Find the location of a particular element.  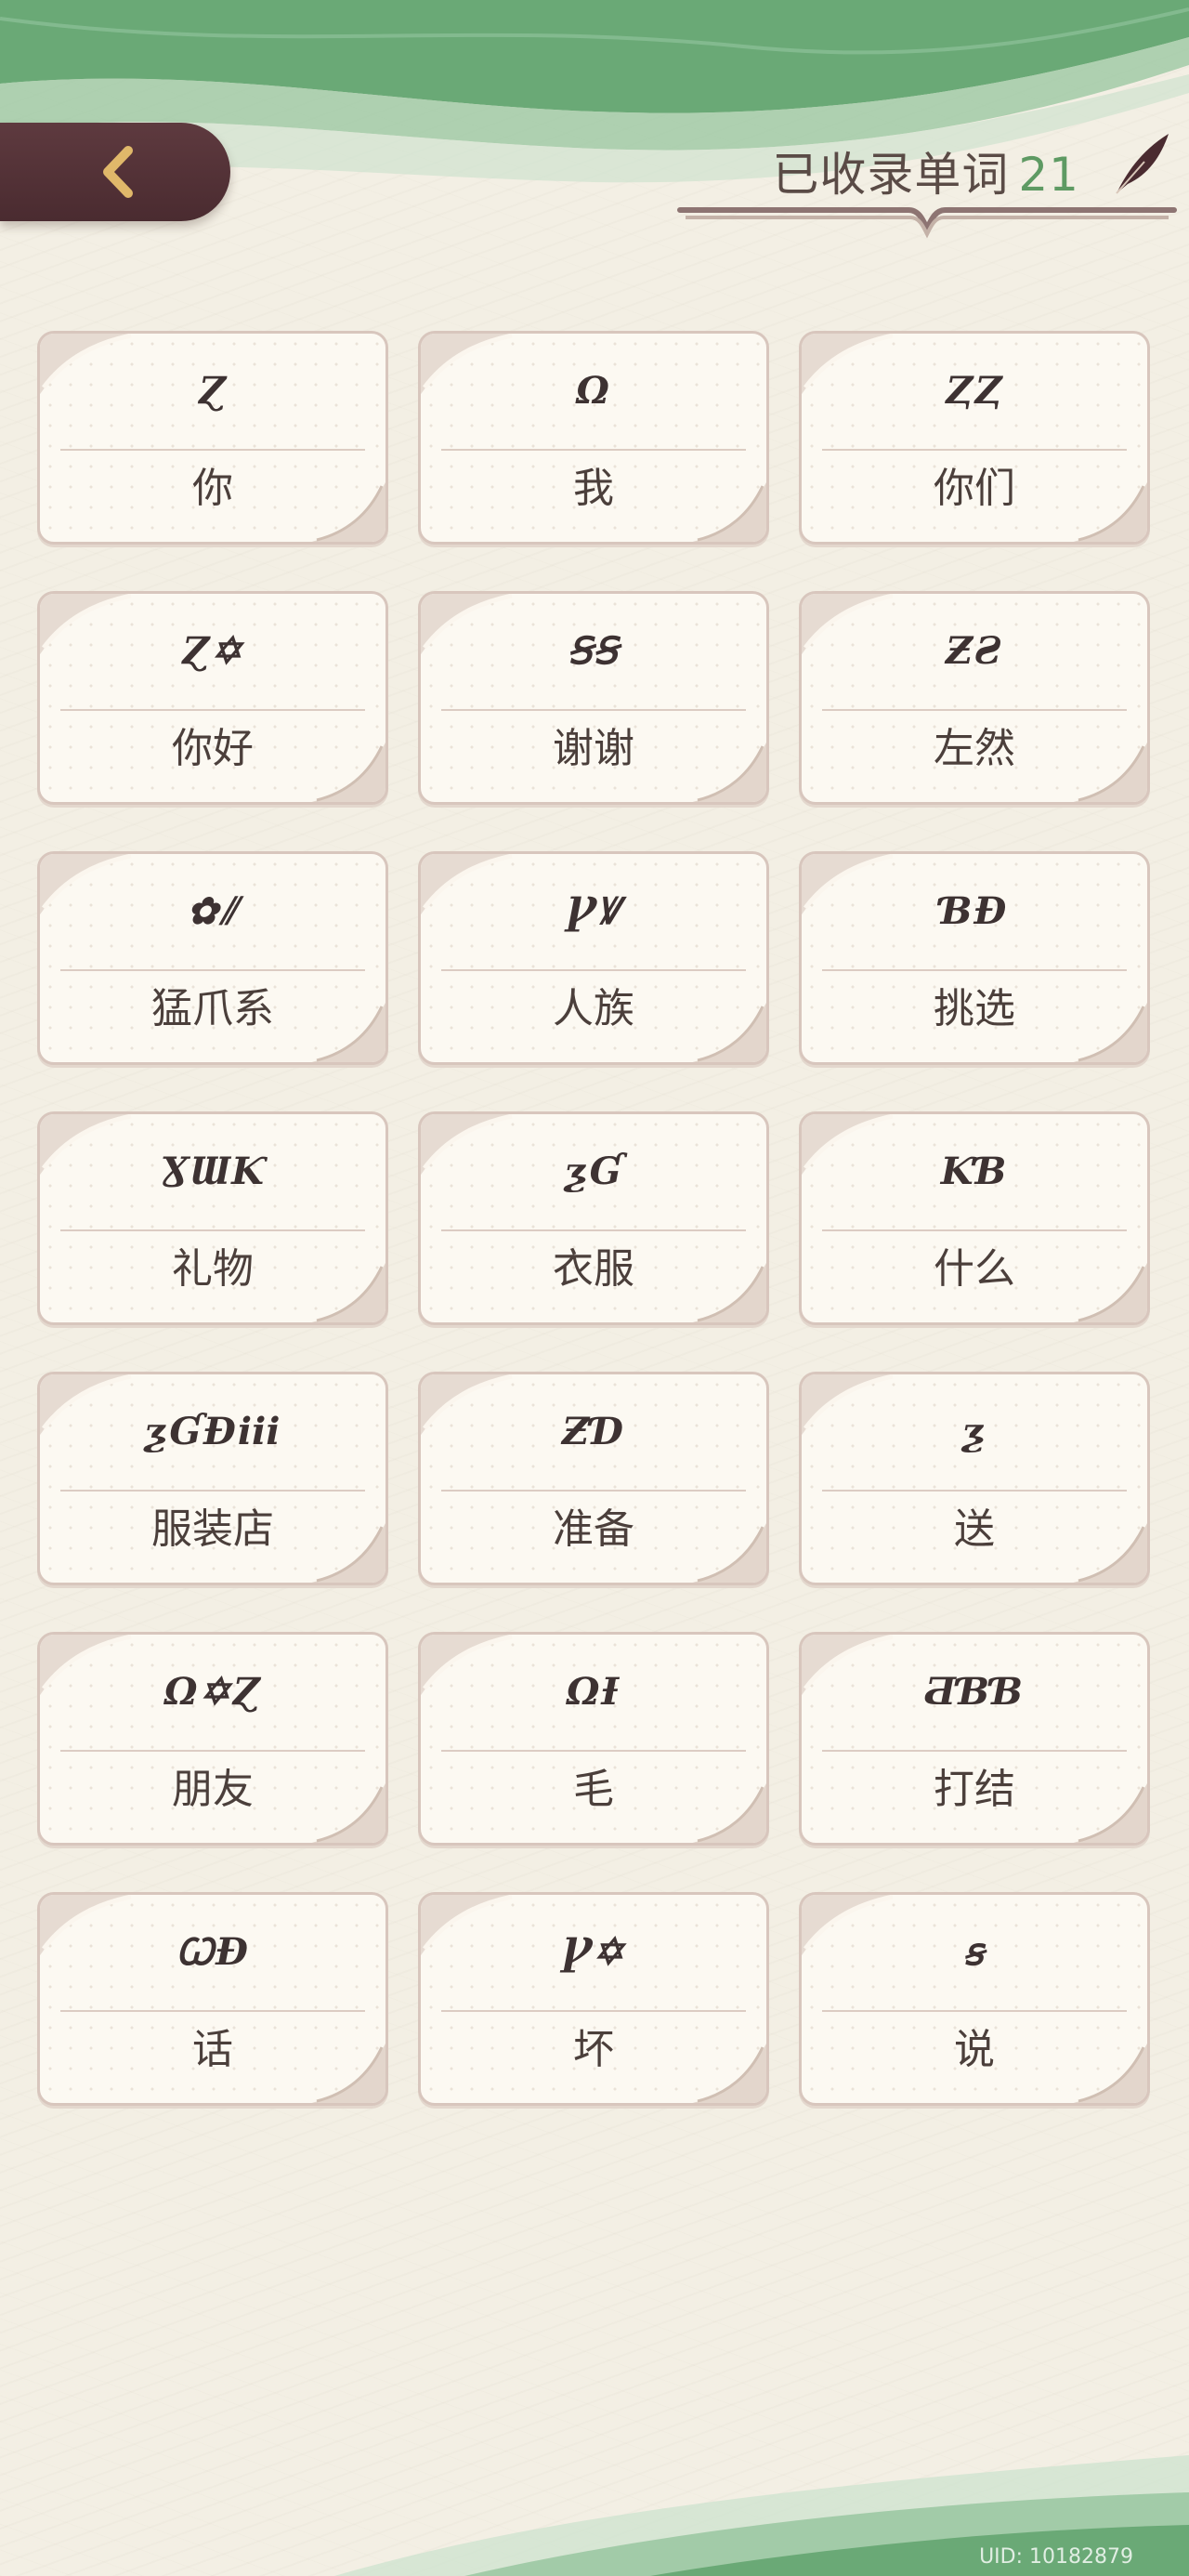

word-rune: ⱫⱫ is located at coordinates (974, 391).